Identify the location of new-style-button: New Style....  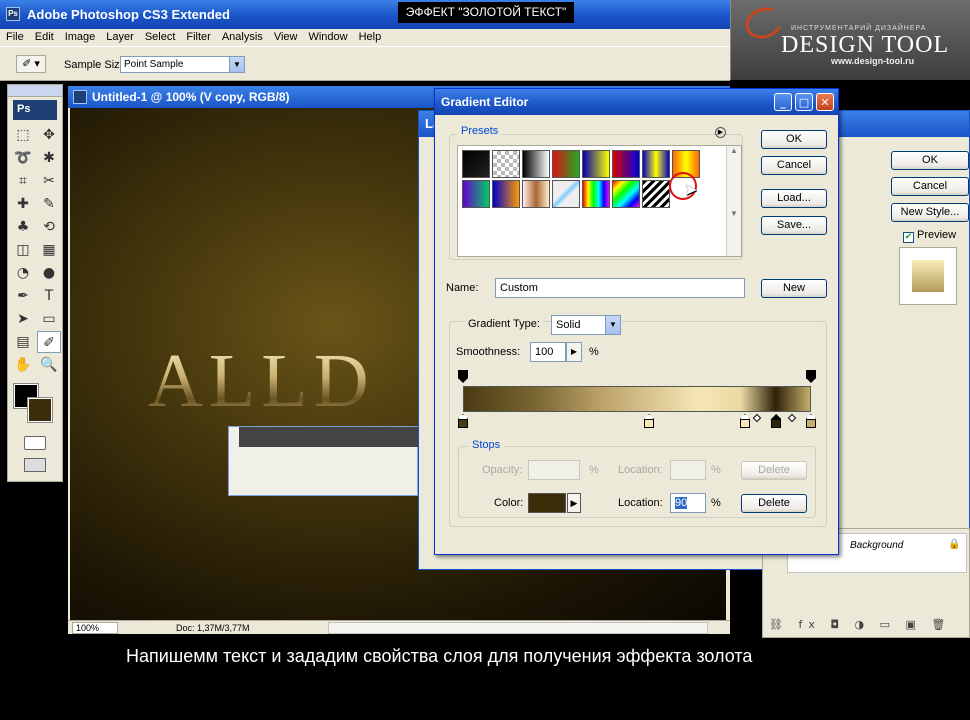
(930, 212).